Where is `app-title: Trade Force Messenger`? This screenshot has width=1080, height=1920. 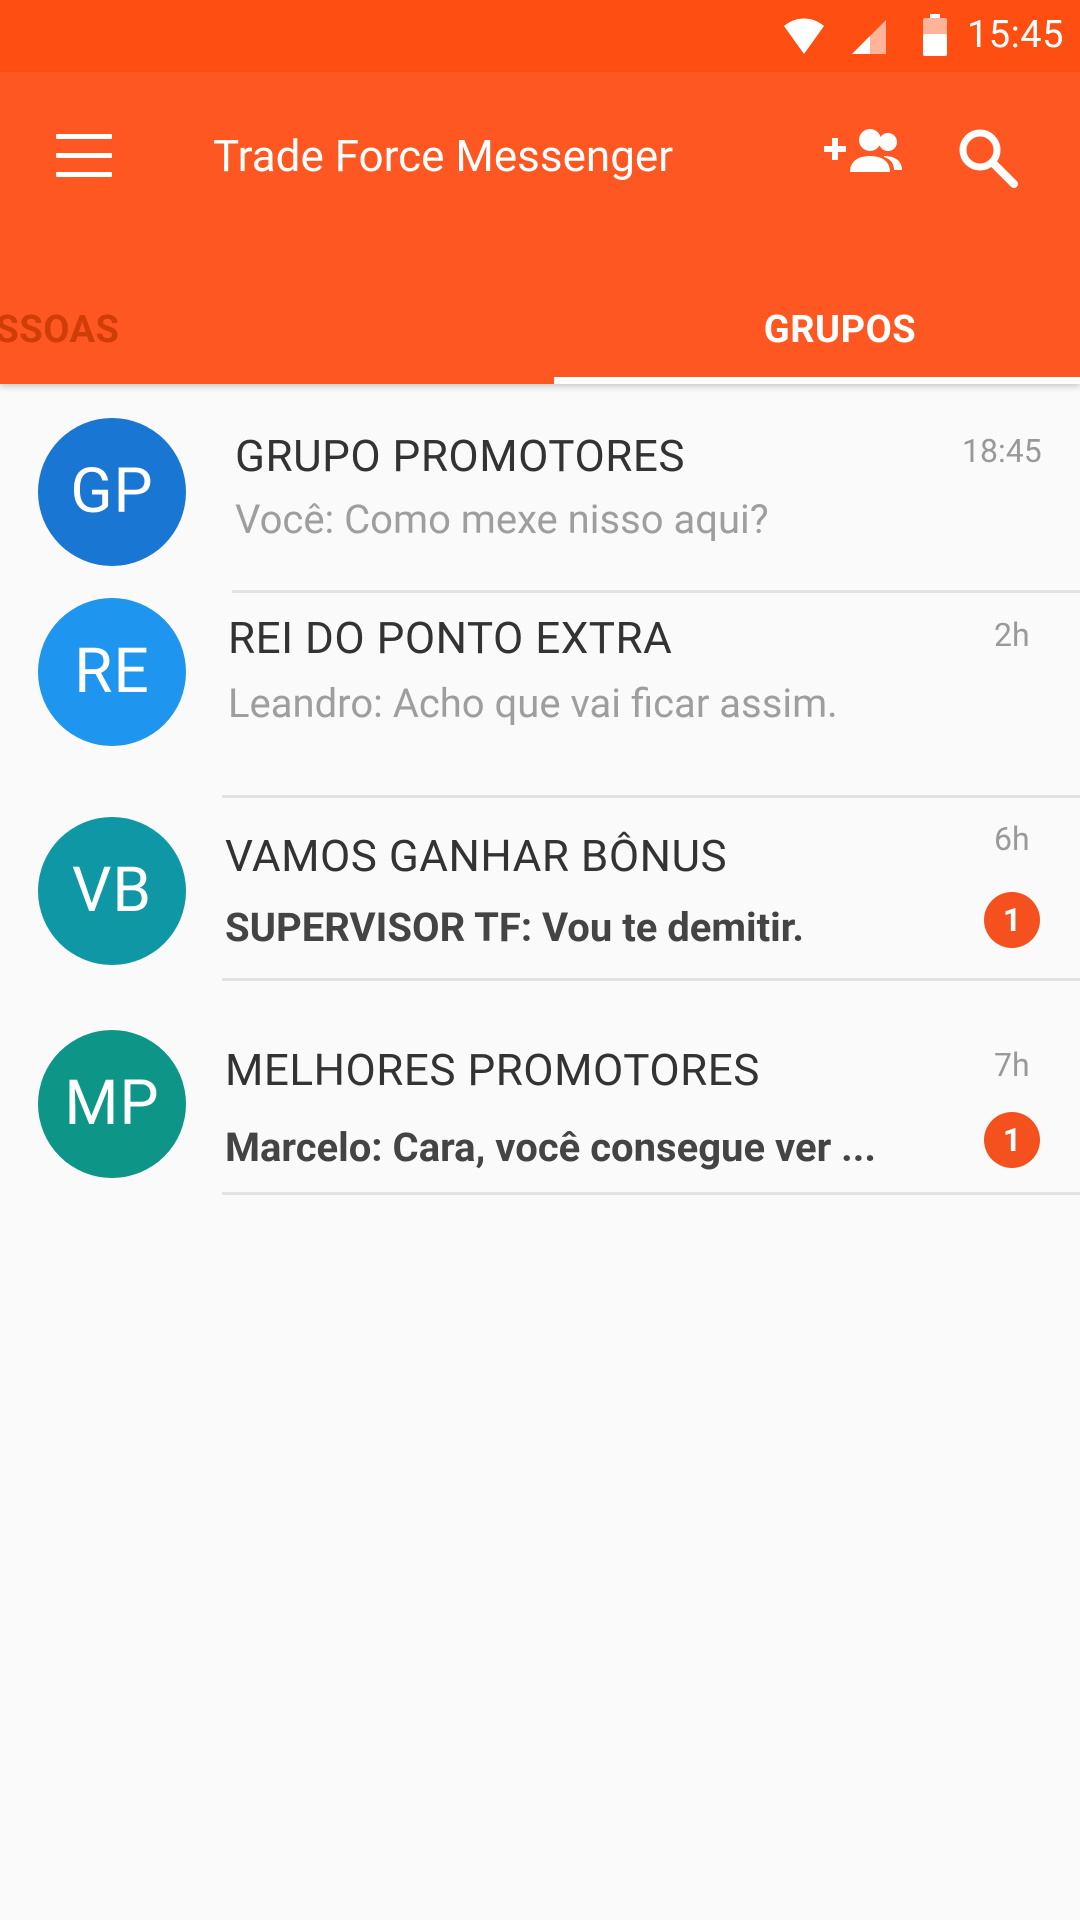 app-title: Trade Force Messenger is located at coordinates (443, 156).